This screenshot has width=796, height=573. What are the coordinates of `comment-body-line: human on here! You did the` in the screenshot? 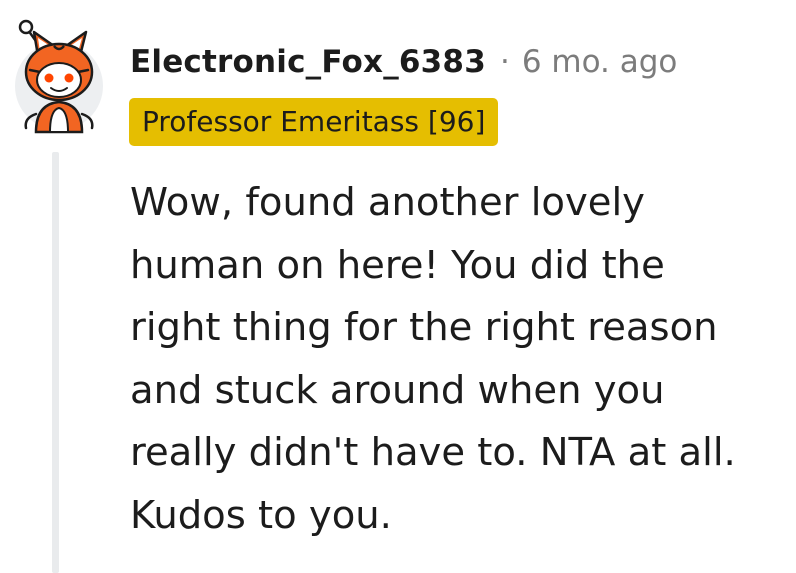 It's located at (397, 265).